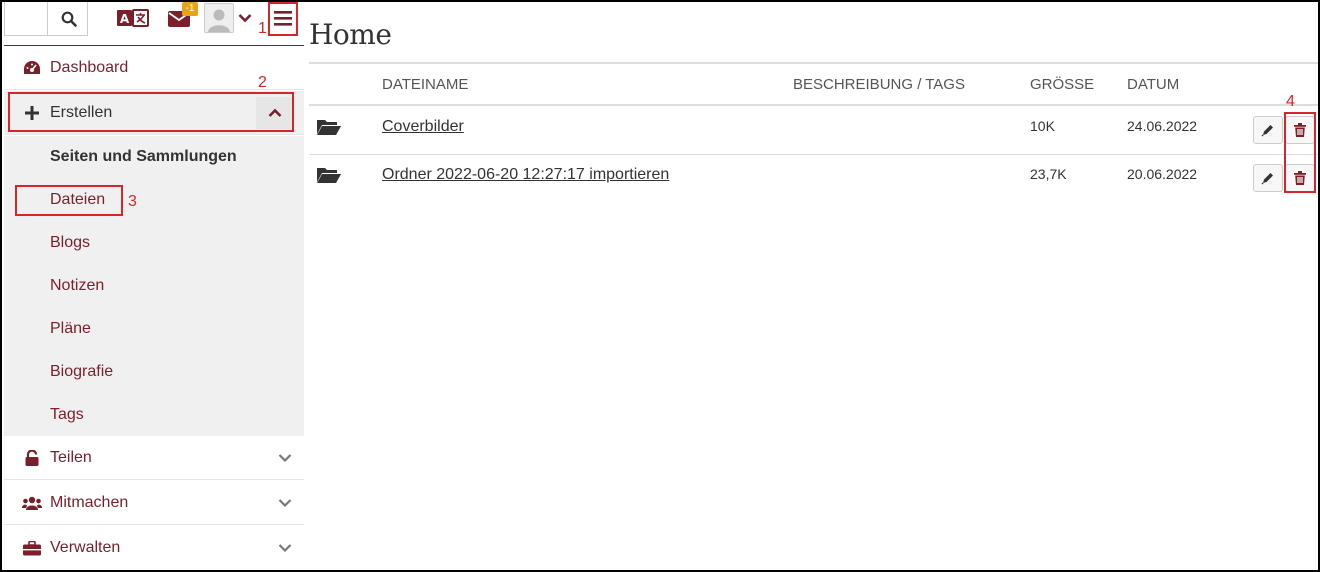 The image size is (1320, 572). Describe the element at coordinates (154, 458) in the screenshot. I see `sidebar-item-share: Teilen` at that location.